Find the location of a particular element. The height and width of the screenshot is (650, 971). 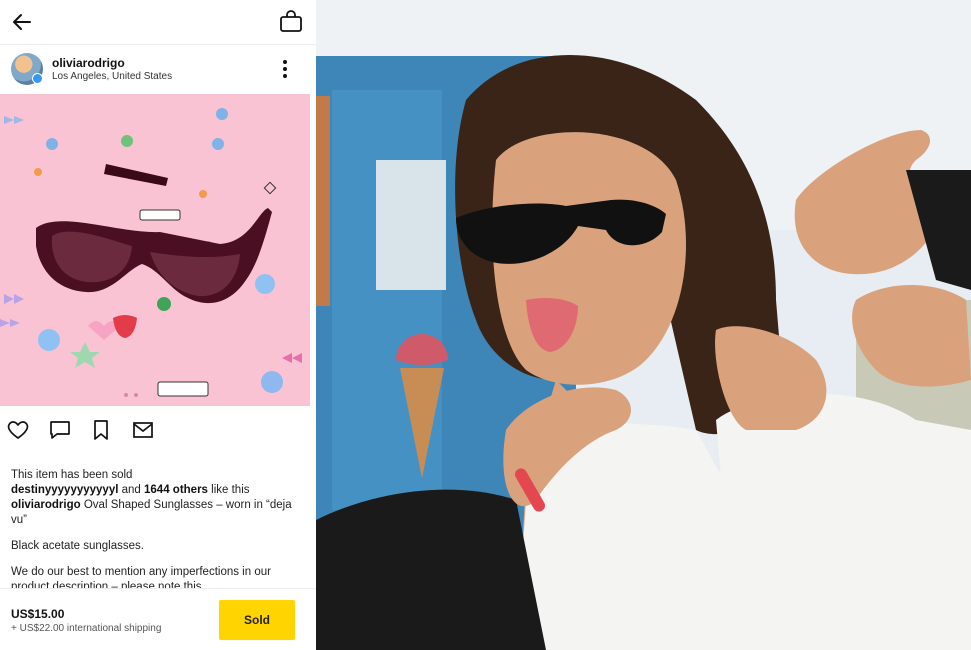

bookmark-icon is located at coordinates (101, 430).